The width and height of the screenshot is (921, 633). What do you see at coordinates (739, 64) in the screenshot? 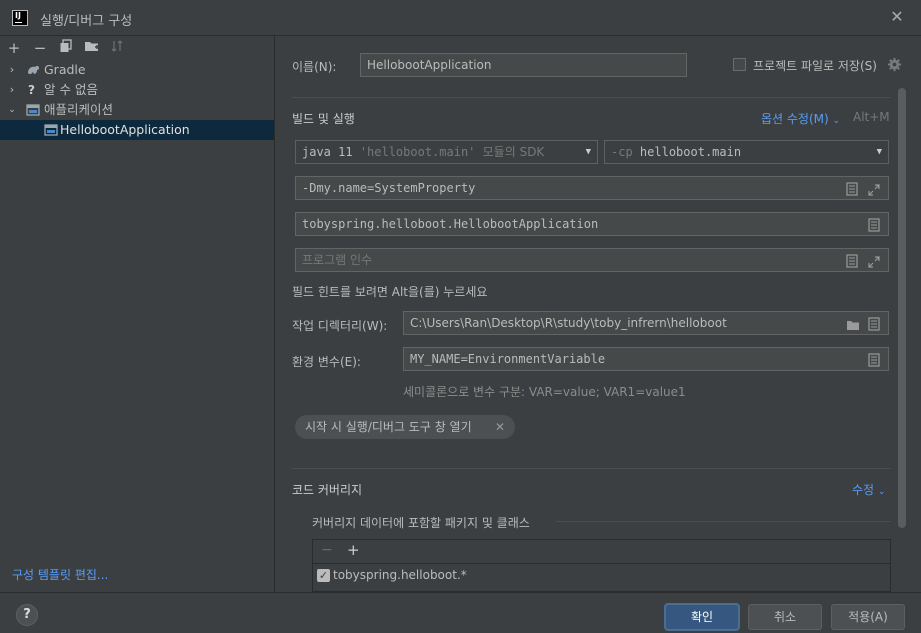
I see `store-as-file-checkbox` at bounding box center [739, 64].